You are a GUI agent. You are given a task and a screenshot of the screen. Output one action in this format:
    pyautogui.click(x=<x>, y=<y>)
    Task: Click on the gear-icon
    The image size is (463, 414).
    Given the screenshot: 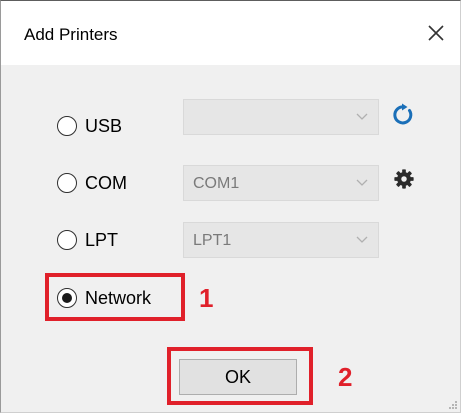 What is the action you would take?
    pyautogui.click(x=404, y=179)
    